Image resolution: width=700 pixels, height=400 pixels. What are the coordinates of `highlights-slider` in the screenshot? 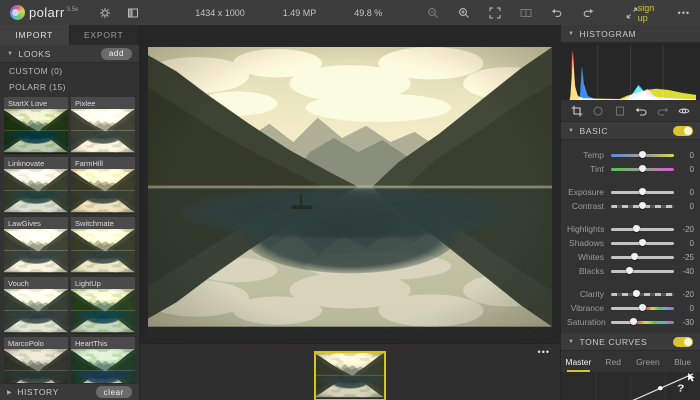 It's located at (642, 228).